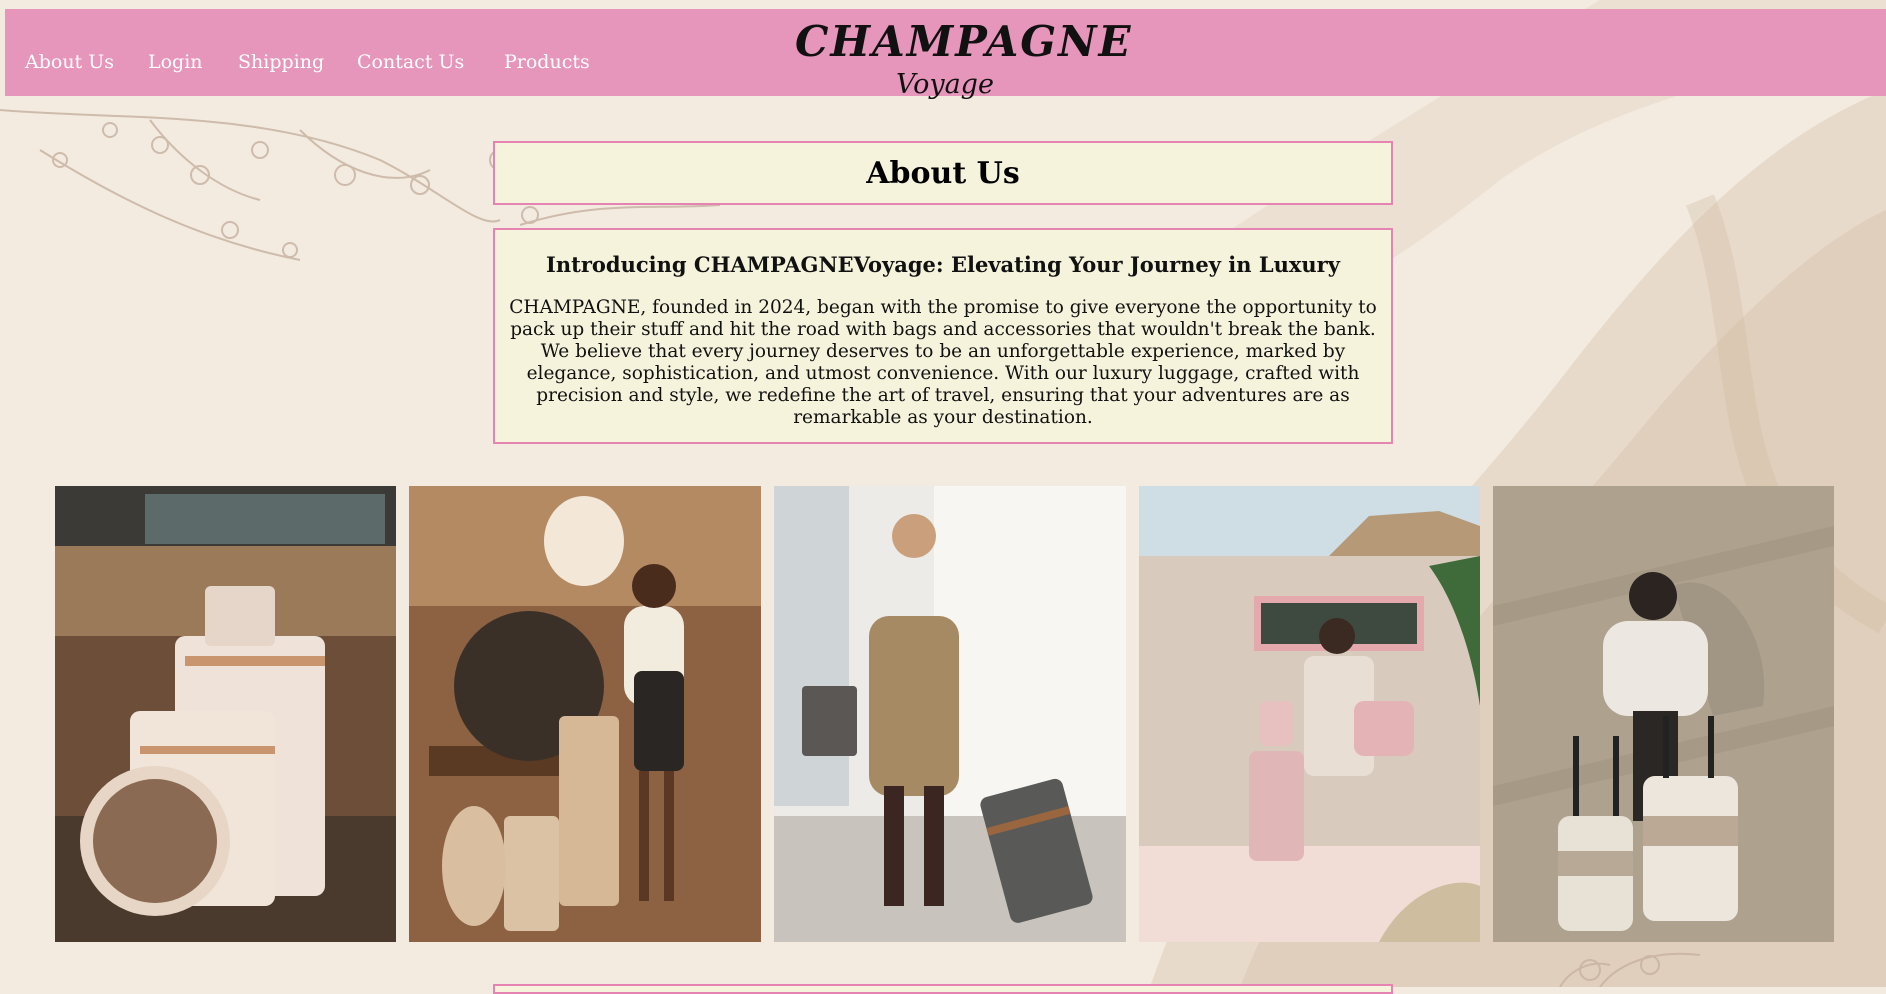  I want to click on about-title-box: About Us, so click(943, 173).